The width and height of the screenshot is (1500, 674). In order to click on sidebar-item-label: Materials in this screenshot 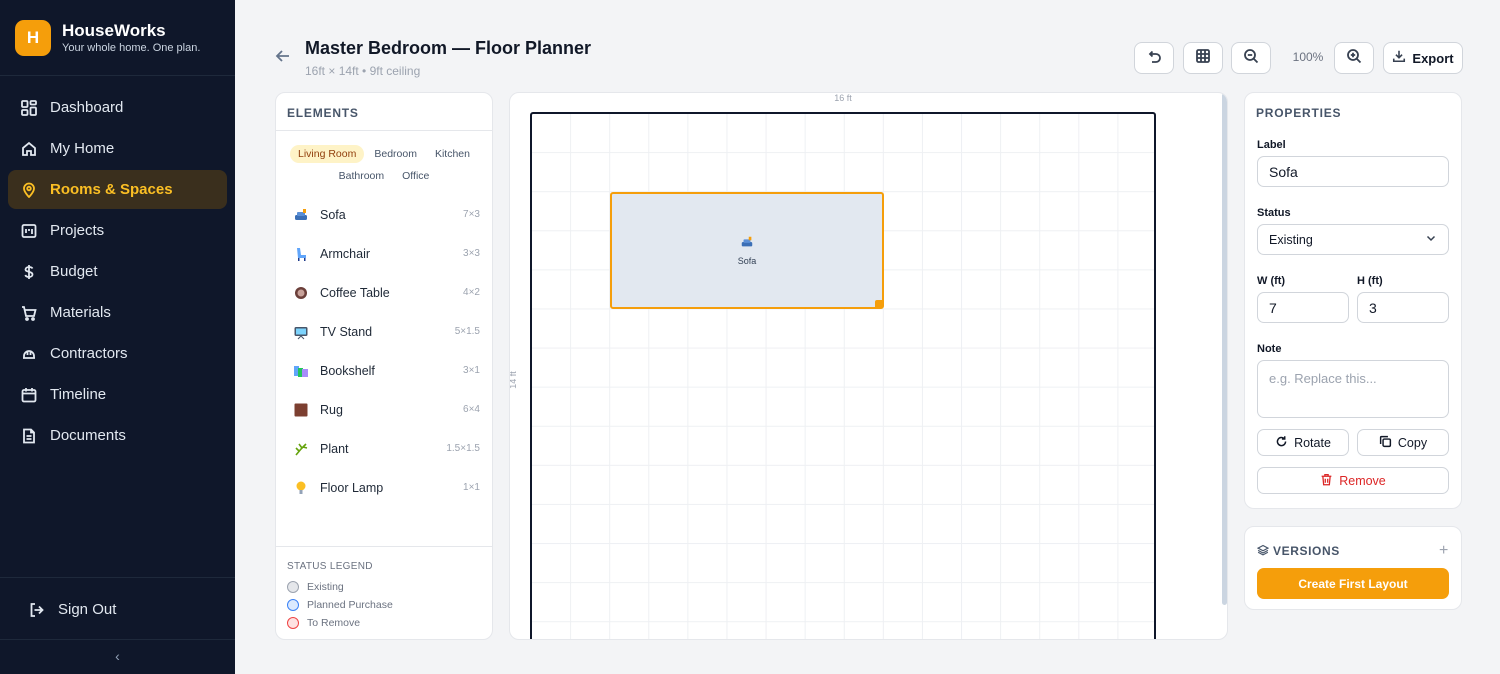, I will do `click(80, 312)`.